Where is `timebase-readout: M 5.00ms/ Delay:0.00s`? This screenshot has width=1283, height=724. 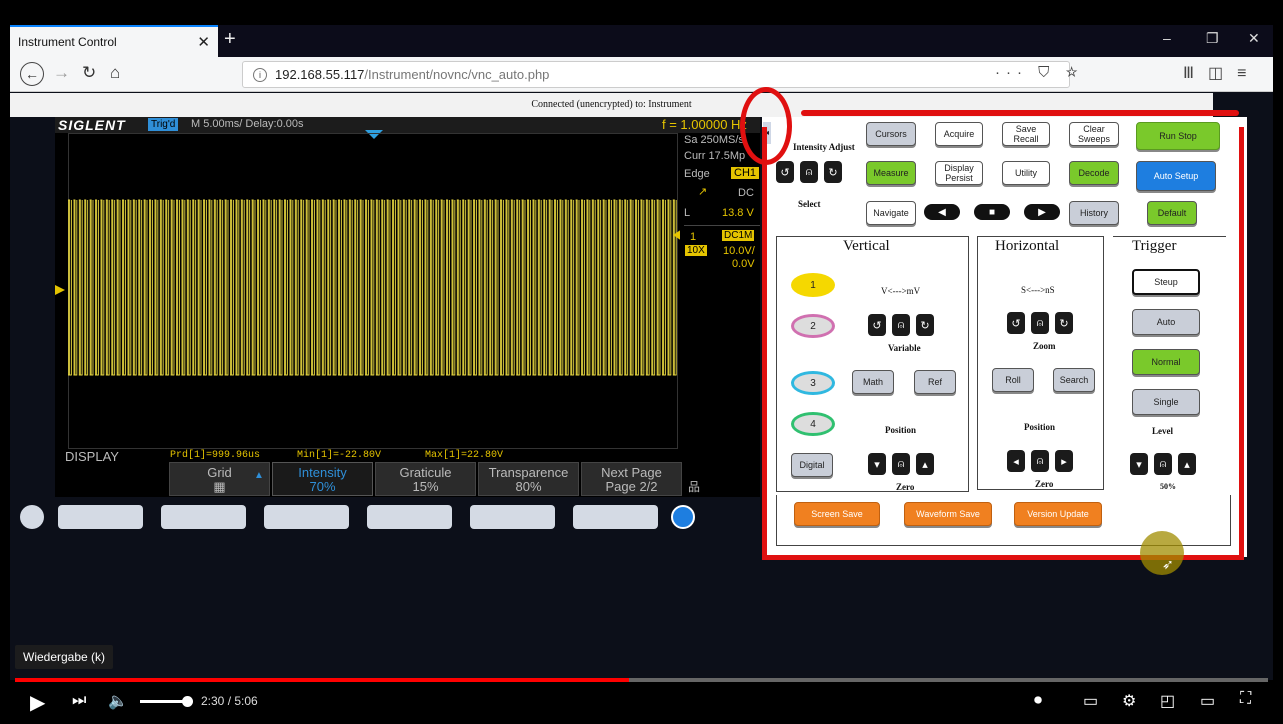
timebase-readout: M 5.00ms/ Delay:0.00s is located at coordinates (247, 124).